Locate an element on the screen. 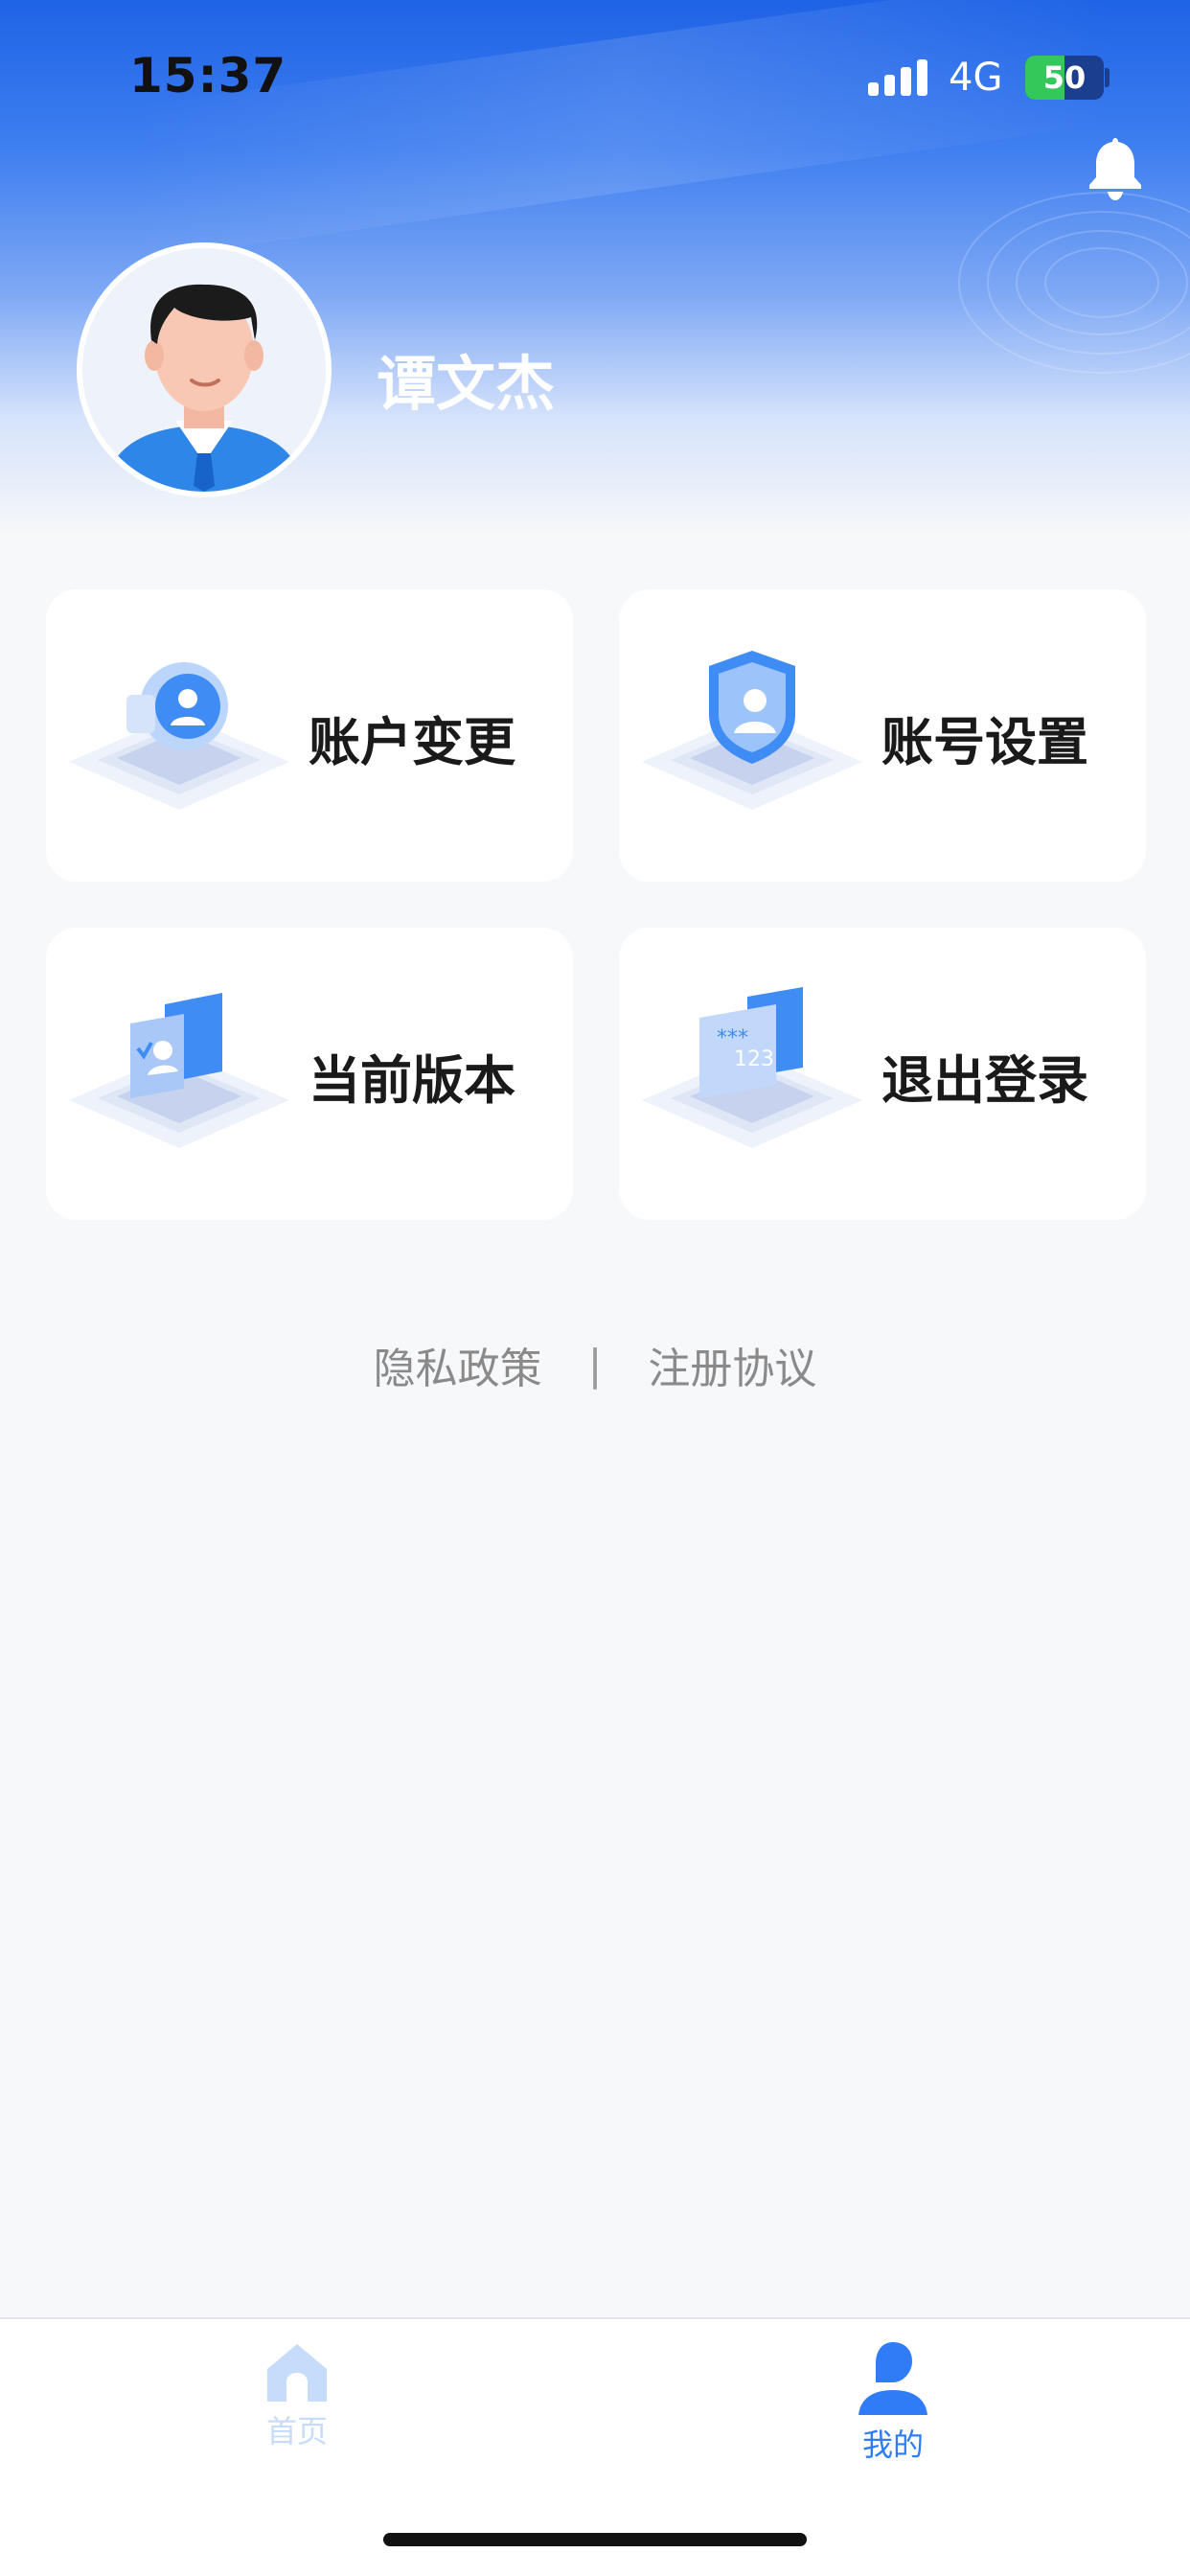  profile-name: 谭文杰 is located at coordinates (467, 384).